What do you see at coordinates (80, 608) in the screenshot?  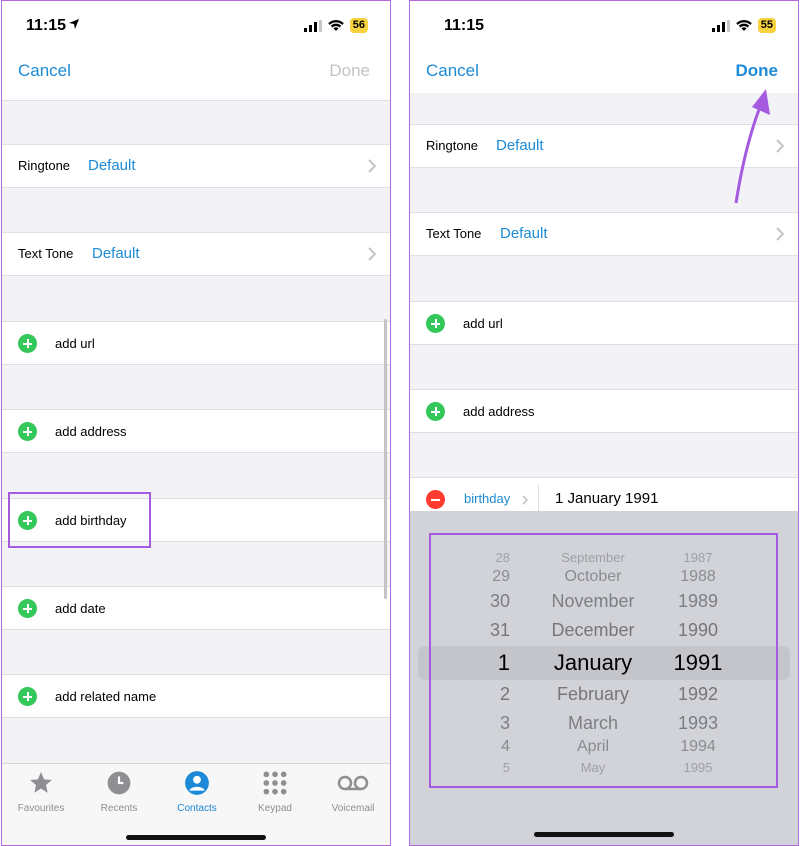 I see `add-date-label: add date` at bounding box center [80, 608].